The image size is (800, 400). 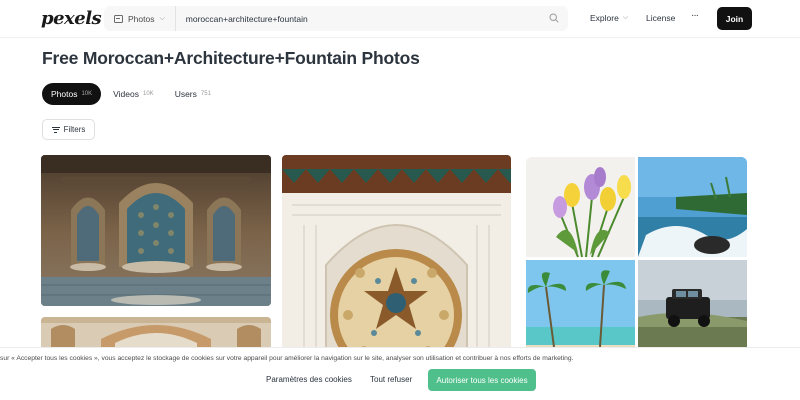 I want to click on tab-videos: Videos 10K, so click(x=133, y=94).